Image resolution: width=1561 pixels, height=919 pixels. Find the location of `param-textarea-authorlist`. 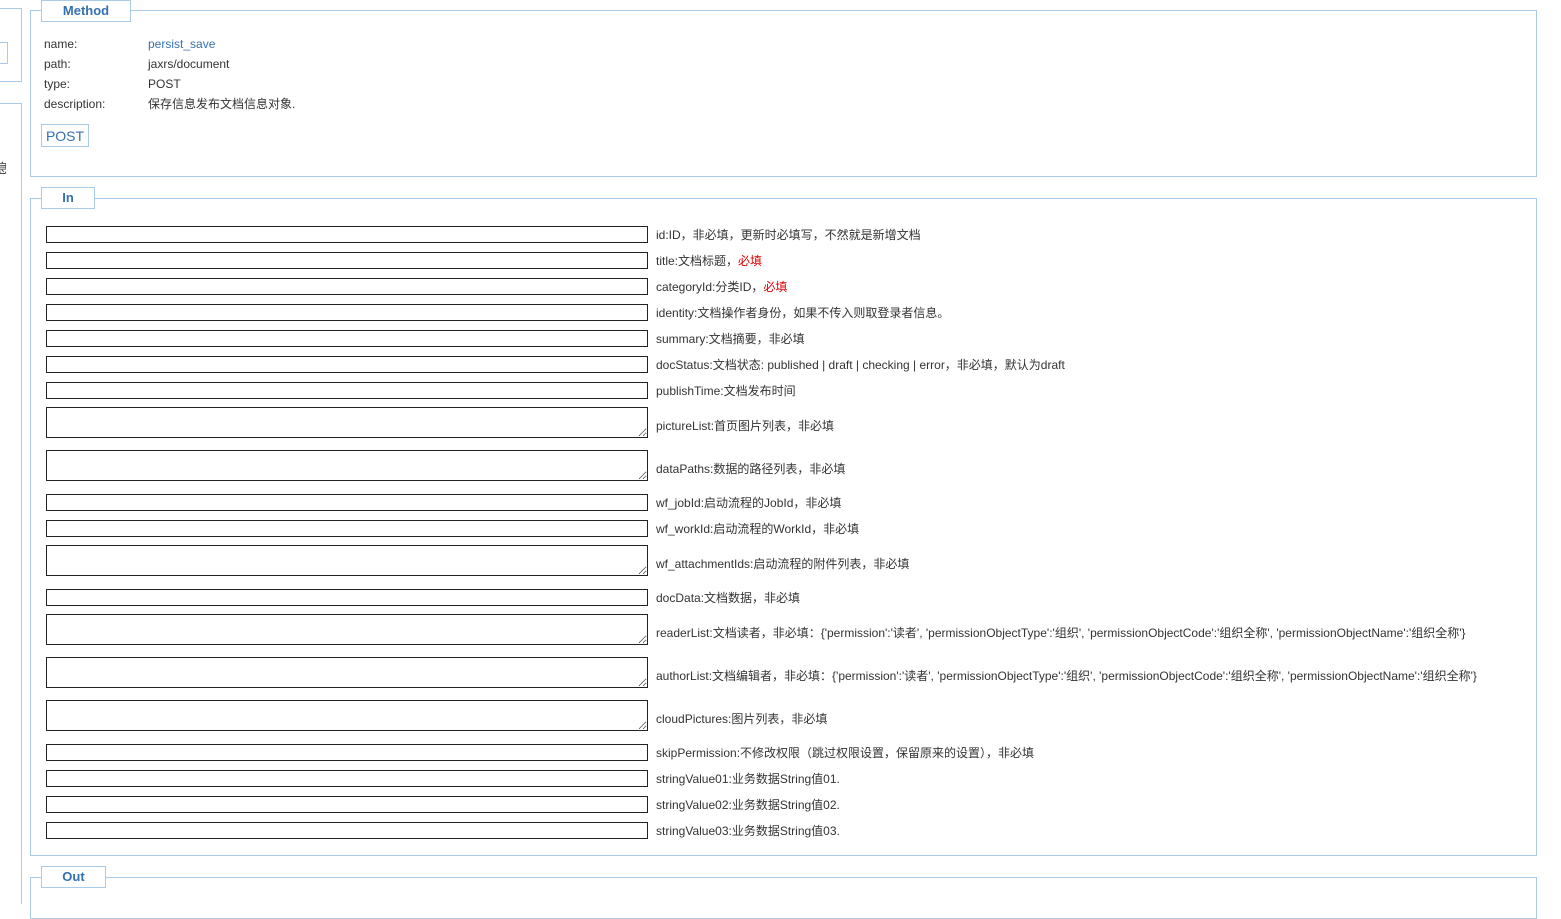

param-textarea-authorlist is located at coordinates (347, 672).